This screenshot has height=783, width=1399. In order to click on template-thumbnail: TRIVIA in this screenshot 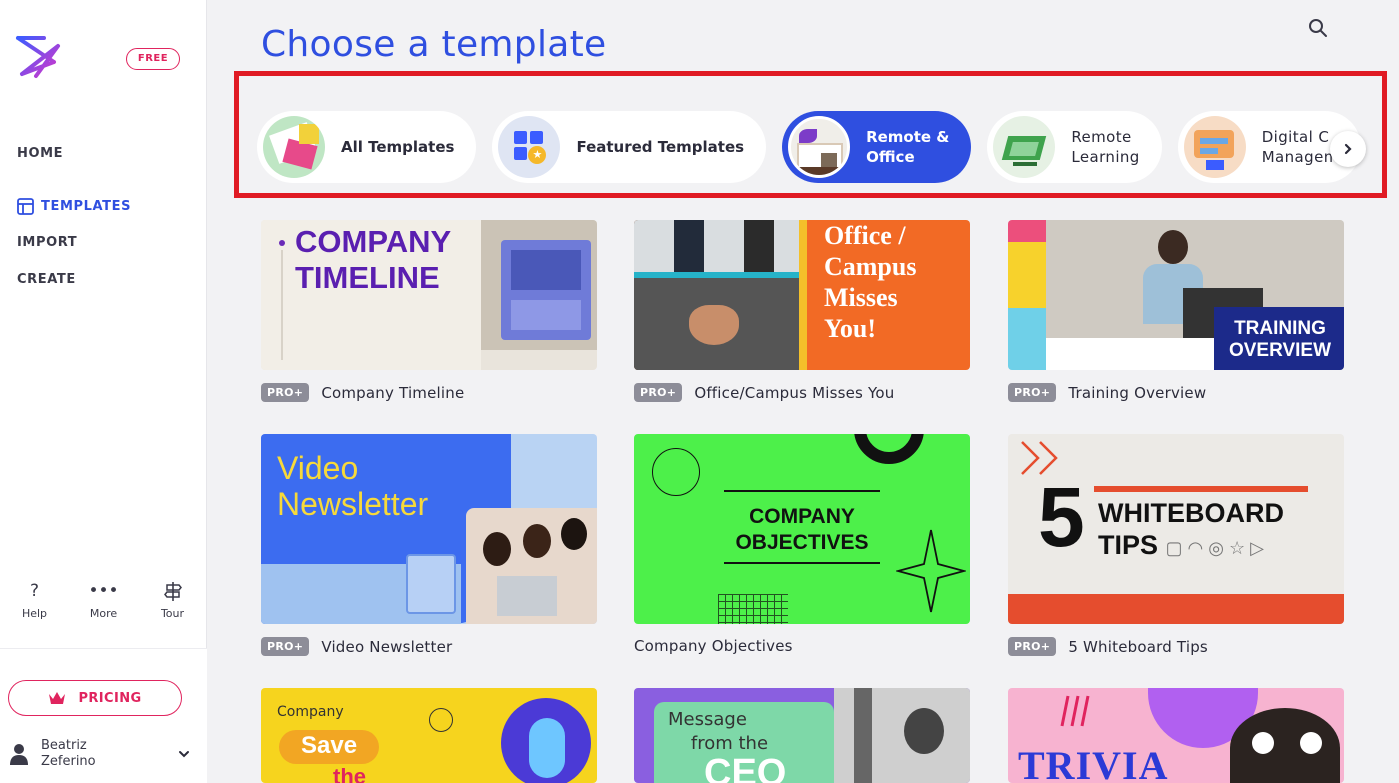, I will do `click(1176, 735)`.